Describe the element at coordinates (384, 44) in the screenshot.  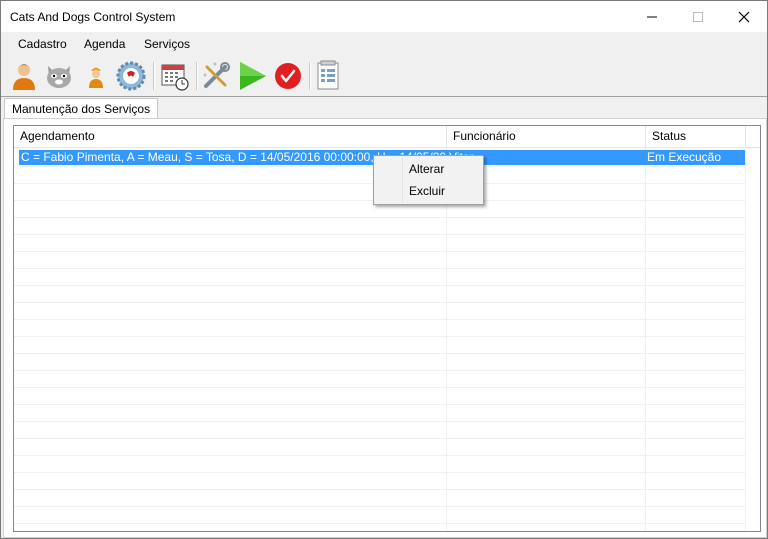
I see `menu-bar: Cadastro Agenda Serviços` at that location.